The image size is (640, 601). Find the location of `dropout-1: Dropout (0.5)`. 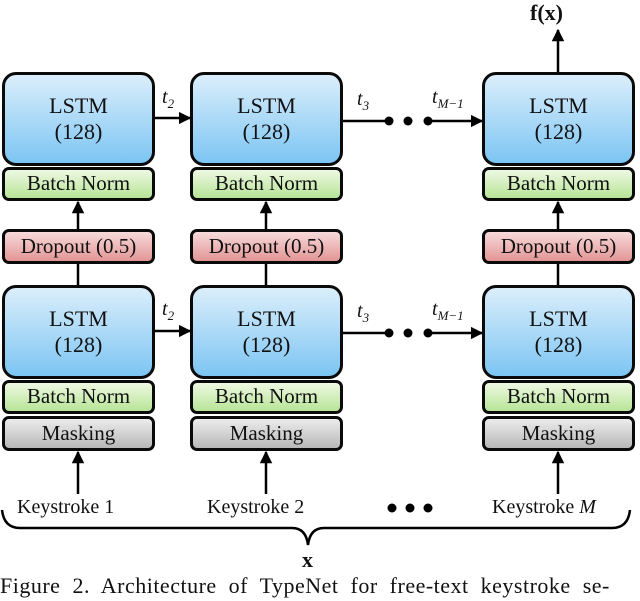

dropout-1: Dropout (0.5) is located at coordinates (78, 246).